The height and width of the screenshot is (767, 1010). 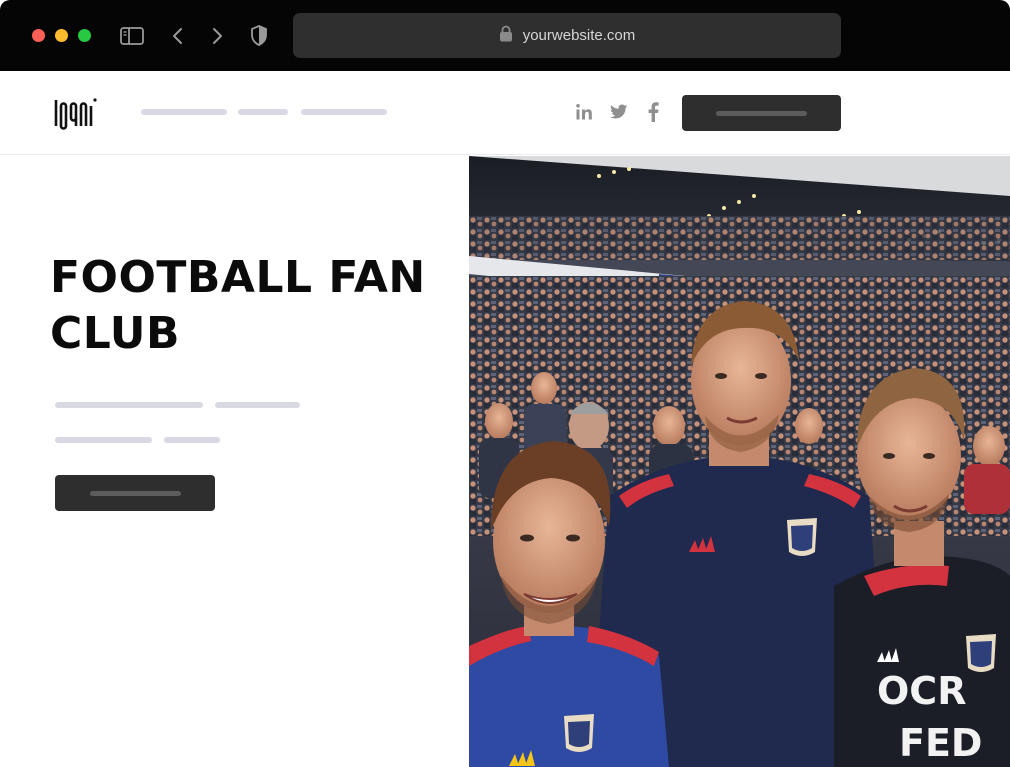 I want to click on maximize-window-button, so click(x=84, y=35).